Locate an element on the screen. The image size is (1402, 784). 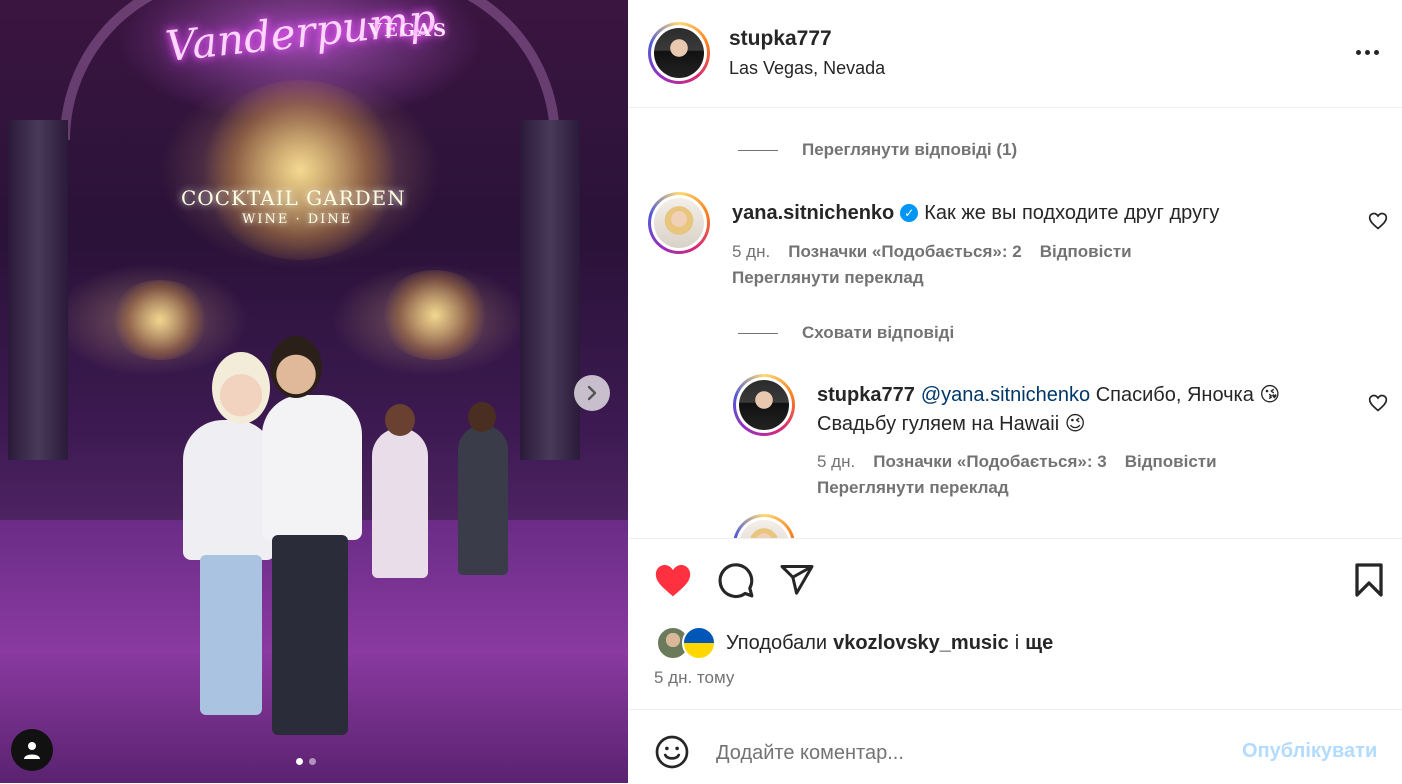
bookmark-icon is located at coordinates (1369, 580).